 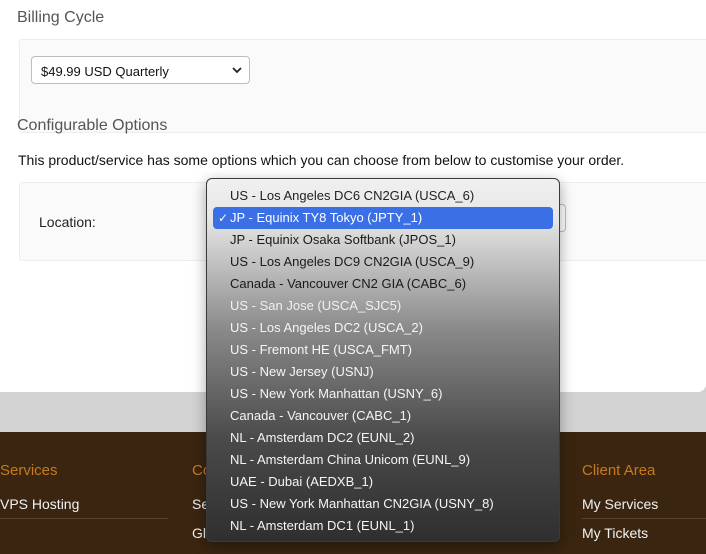 I want to click on dropdown-option-label: JP - Equinix Osaka Softbank (JPOS_1), so click(x=343, y=239).